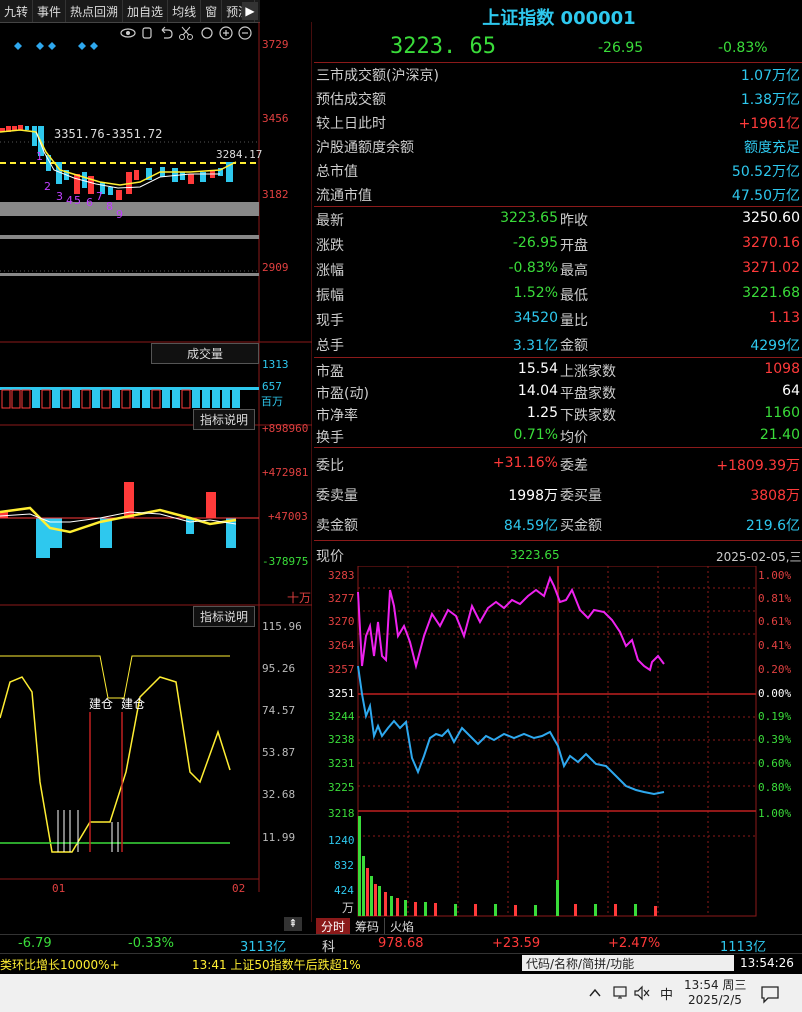  What do you see at coordinates (89, 202) in the screenshot?
I see `seq-mark: 6` at bounding box center [89, 202].